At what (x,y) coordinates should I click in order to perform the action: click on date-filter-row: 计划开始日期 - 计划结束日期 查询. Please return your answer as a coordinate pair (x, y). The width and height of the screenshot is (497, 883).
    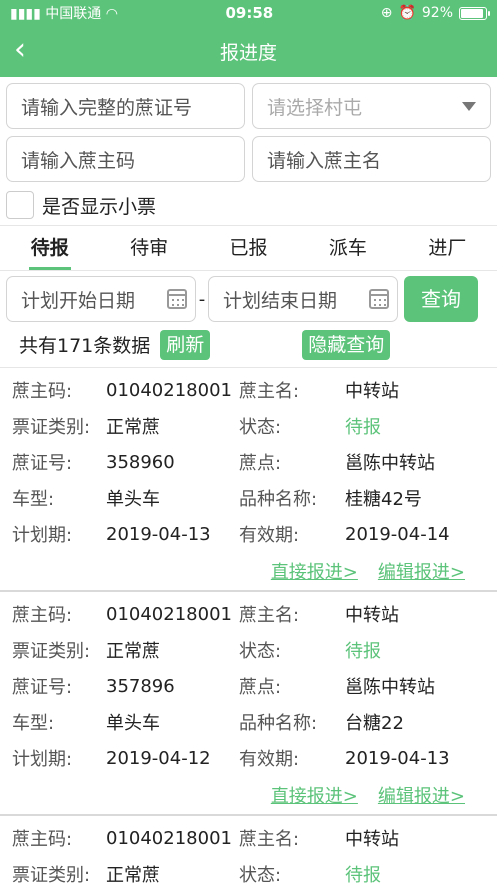
    Looking at the image, I should click on (248, 296).